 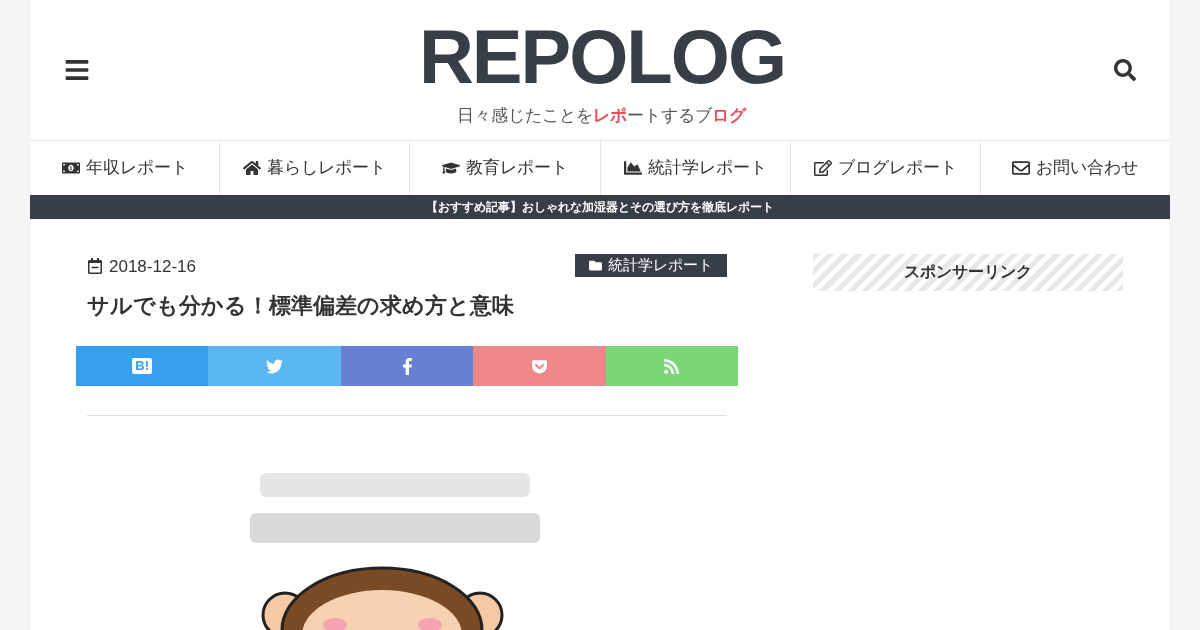 I want to click on post-date: 2018-12-16, so click(x=152, y=266).